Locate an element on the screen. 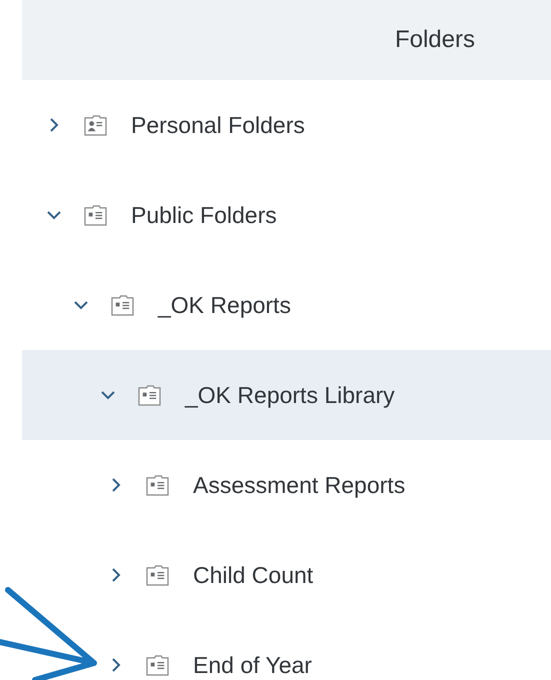 Image resolution: width=551 pixels, height=680 pixels. tree-item: _OK Reports is located at coordinates (286, 305).